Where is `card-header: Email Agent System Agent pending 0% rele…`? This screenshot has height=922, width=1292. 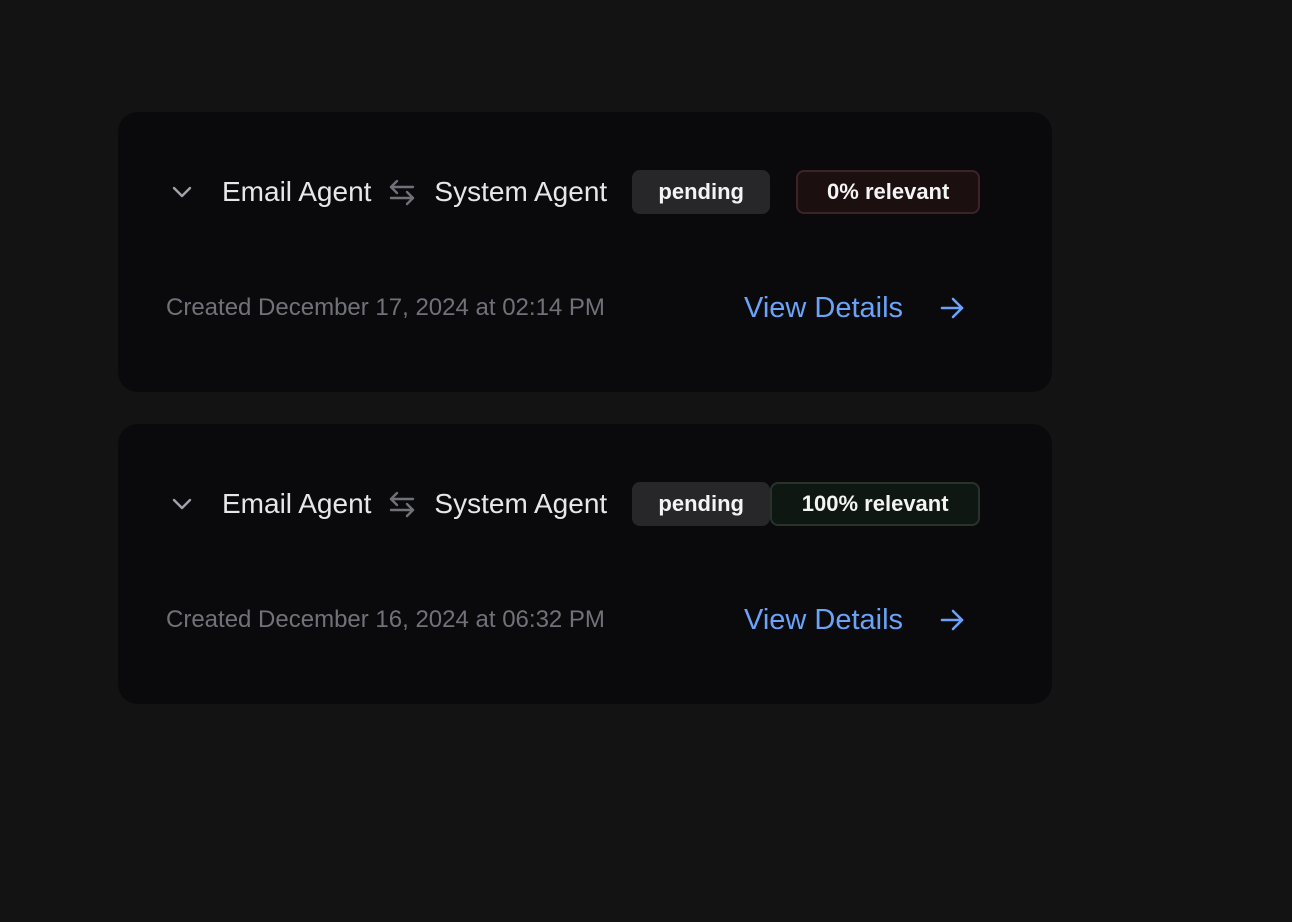 card-header: Email Agent System Agent pending 0% rele… is located at coordinates (573, 192).